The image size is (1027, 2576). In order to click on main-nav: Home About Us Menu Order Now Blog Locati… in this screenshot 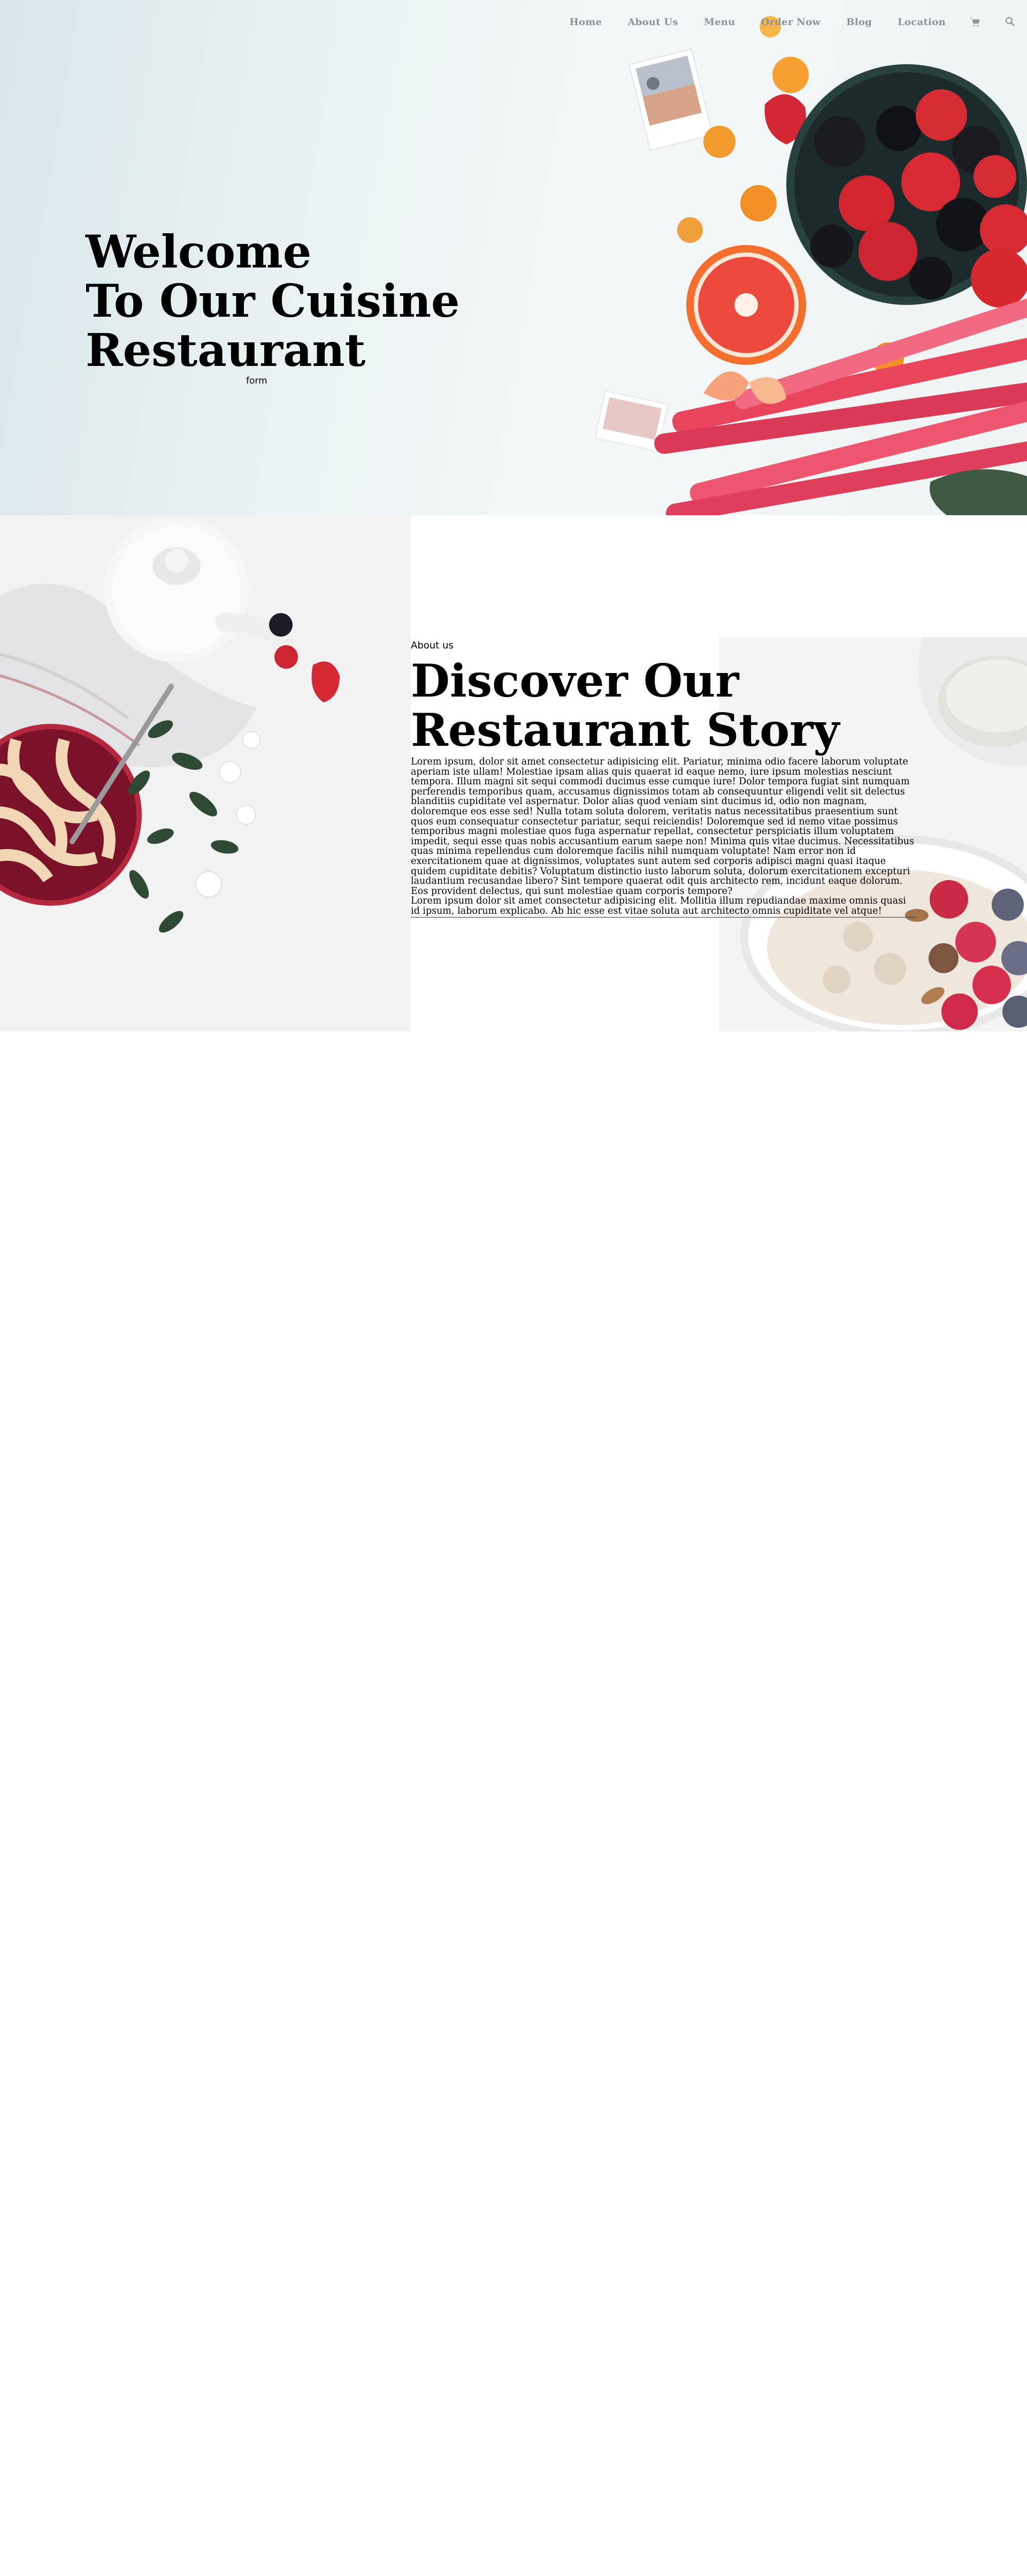, I will do `click(780, 22)`.